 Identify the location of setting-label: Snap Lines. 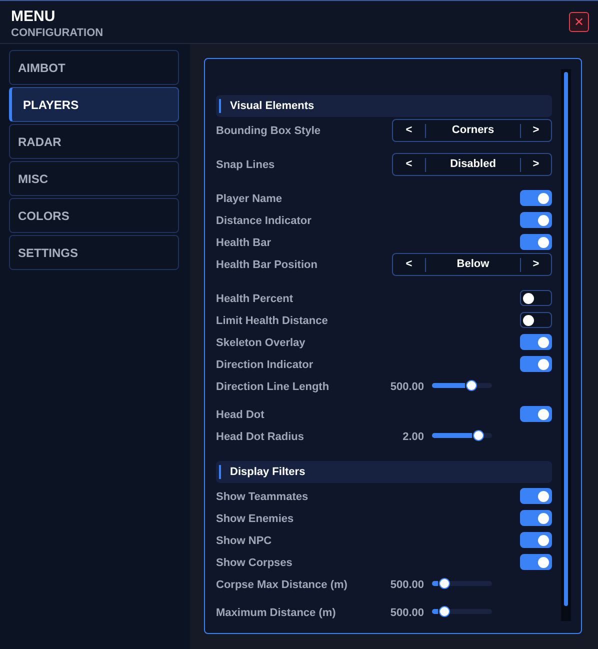
(245, 165).